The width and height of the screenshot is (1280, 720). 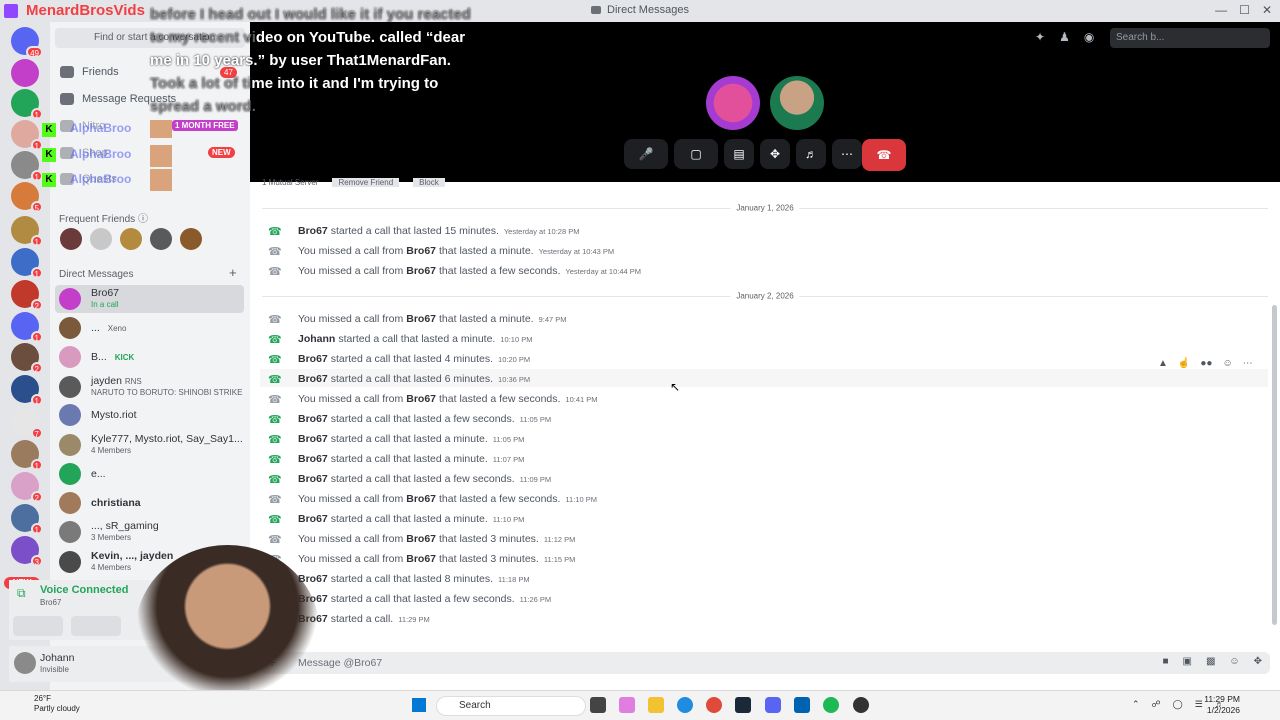 What do you see at coordinates (511, 706) in the screenshot?
I see `taskbar-search: Search` at bounding box center [511, 706].